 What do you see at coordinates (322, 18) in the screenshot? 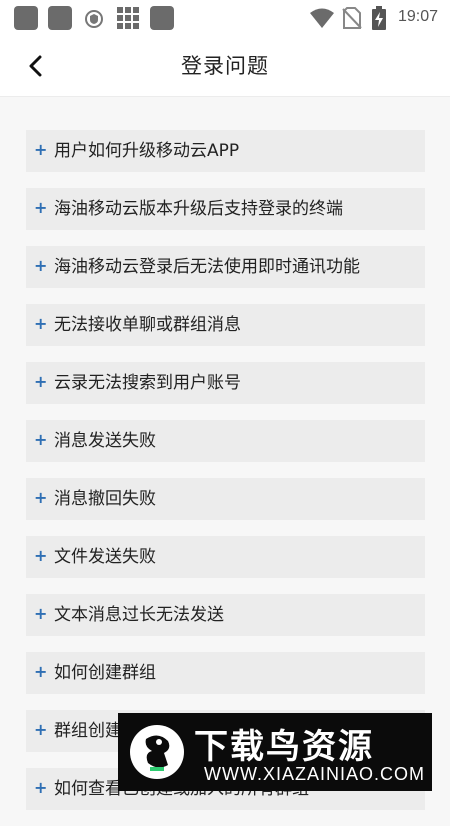
I see `wifi-icon` at bounding box center [322, 18].